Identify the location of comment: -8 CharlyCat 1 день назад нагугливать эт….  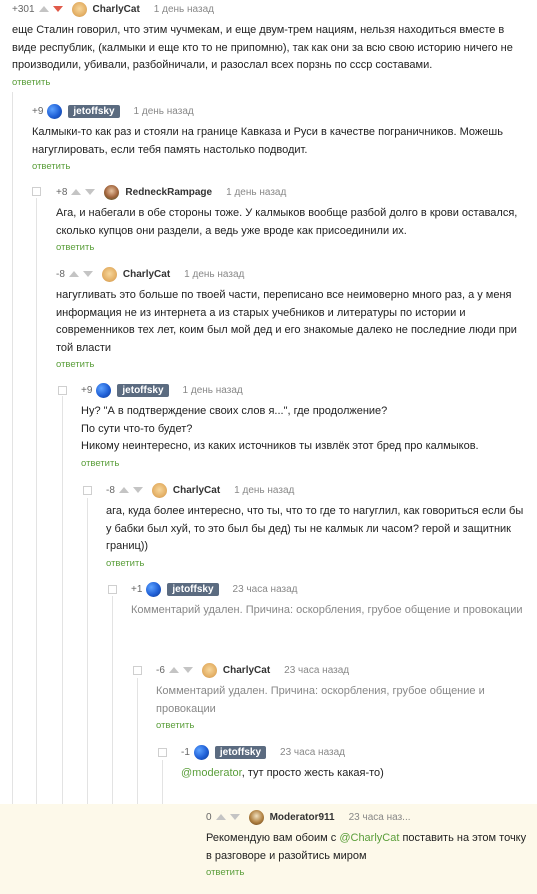
(293, 317).